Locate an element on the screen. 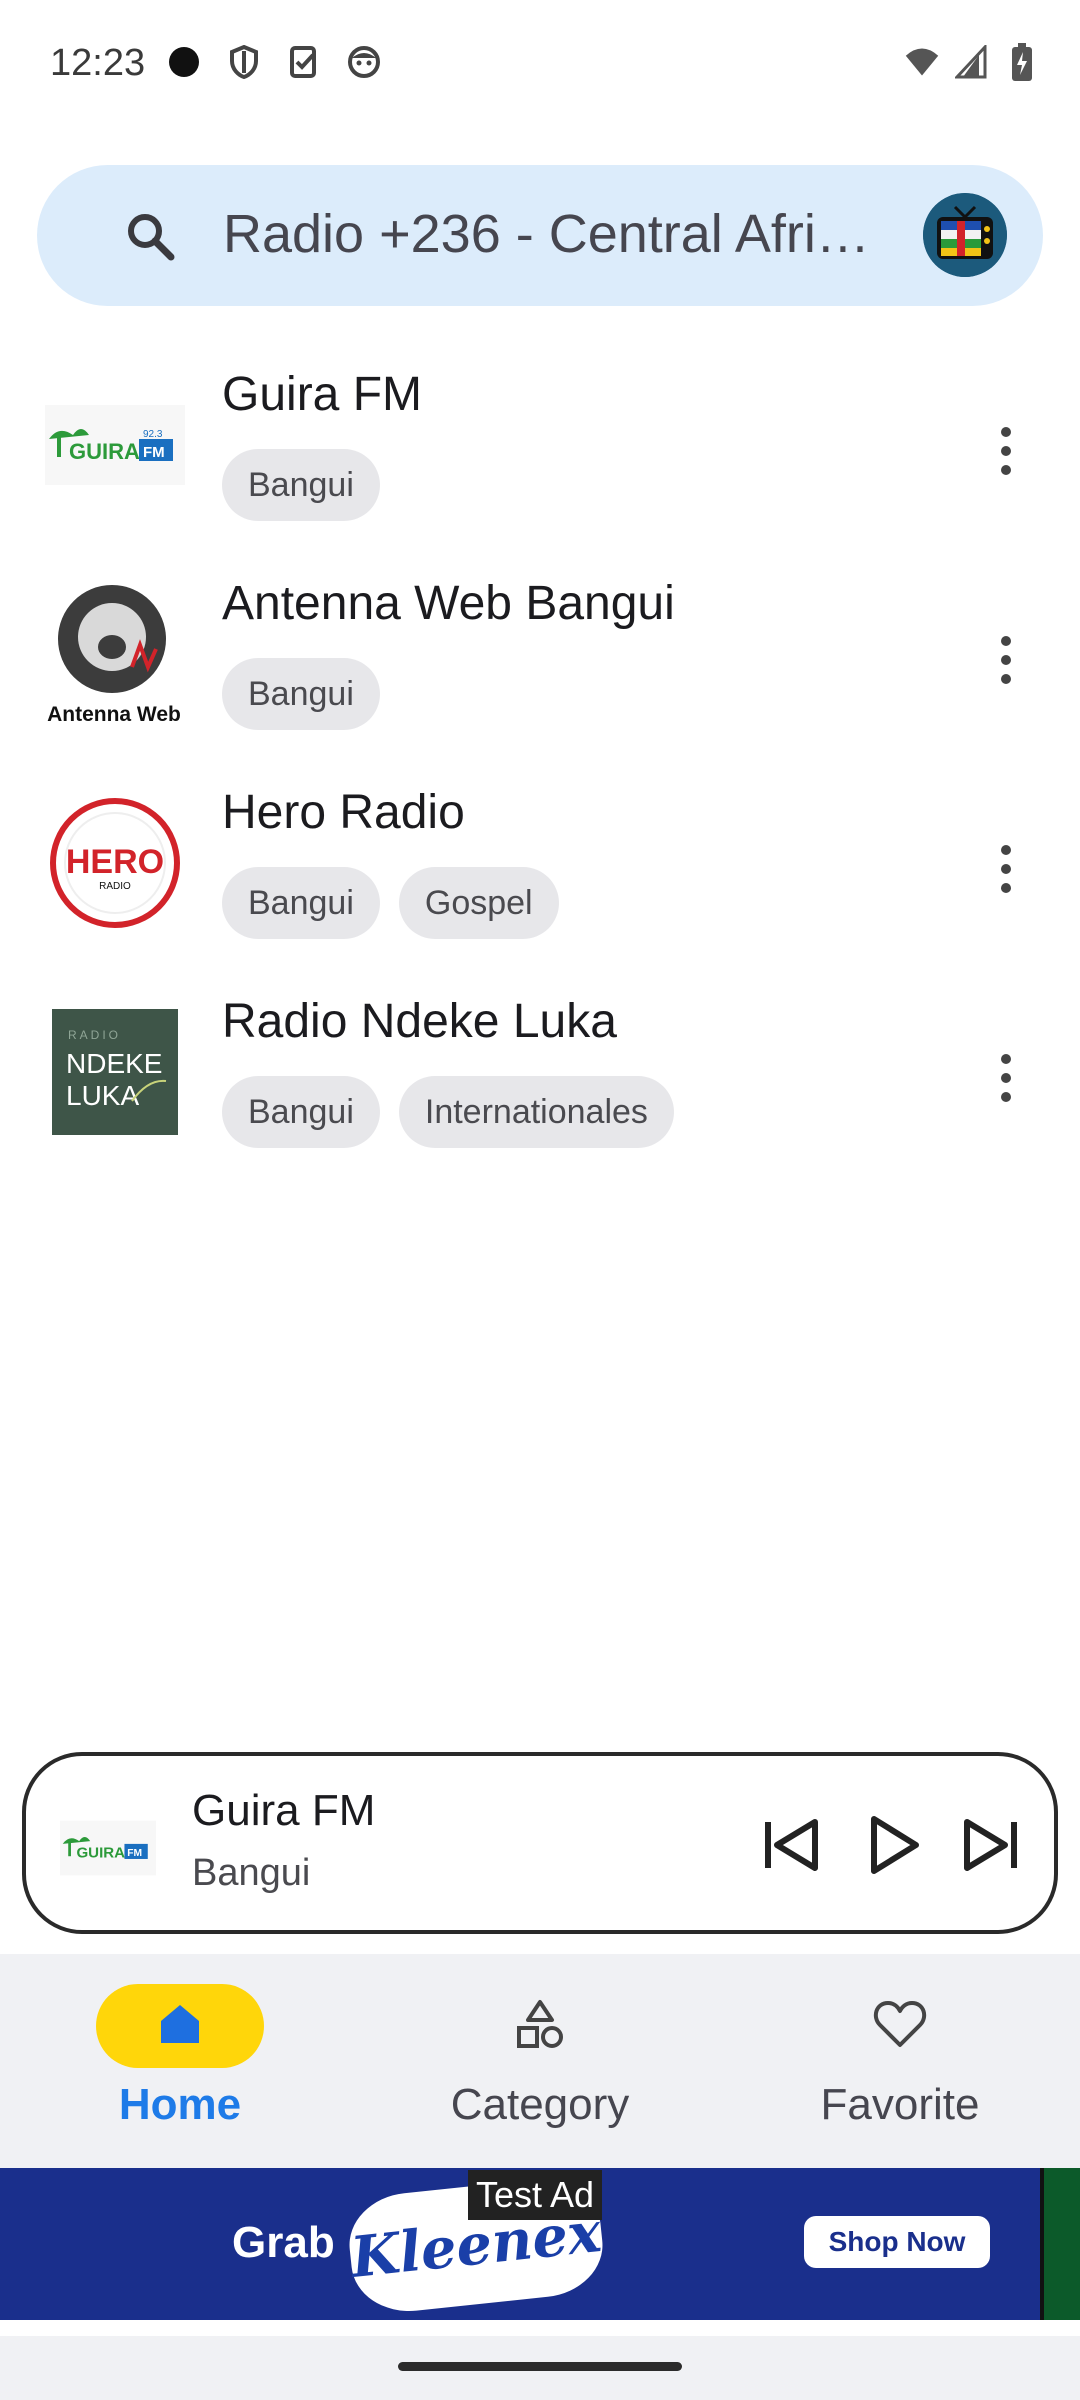 This screenshot has width=1080, height=2400. category-icon is located at coordinates (540, 2026).